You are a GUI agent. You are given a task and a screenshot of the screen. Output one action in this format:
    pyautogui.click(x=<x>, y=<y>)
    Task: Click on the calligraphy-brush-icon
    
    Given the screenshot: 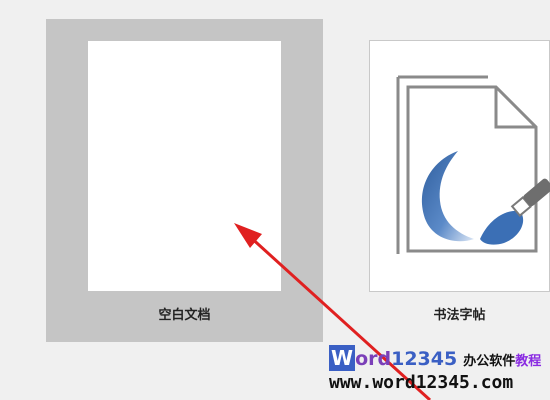 What is the action you would take?
    pyautogui.click(x=473, y=164)
    